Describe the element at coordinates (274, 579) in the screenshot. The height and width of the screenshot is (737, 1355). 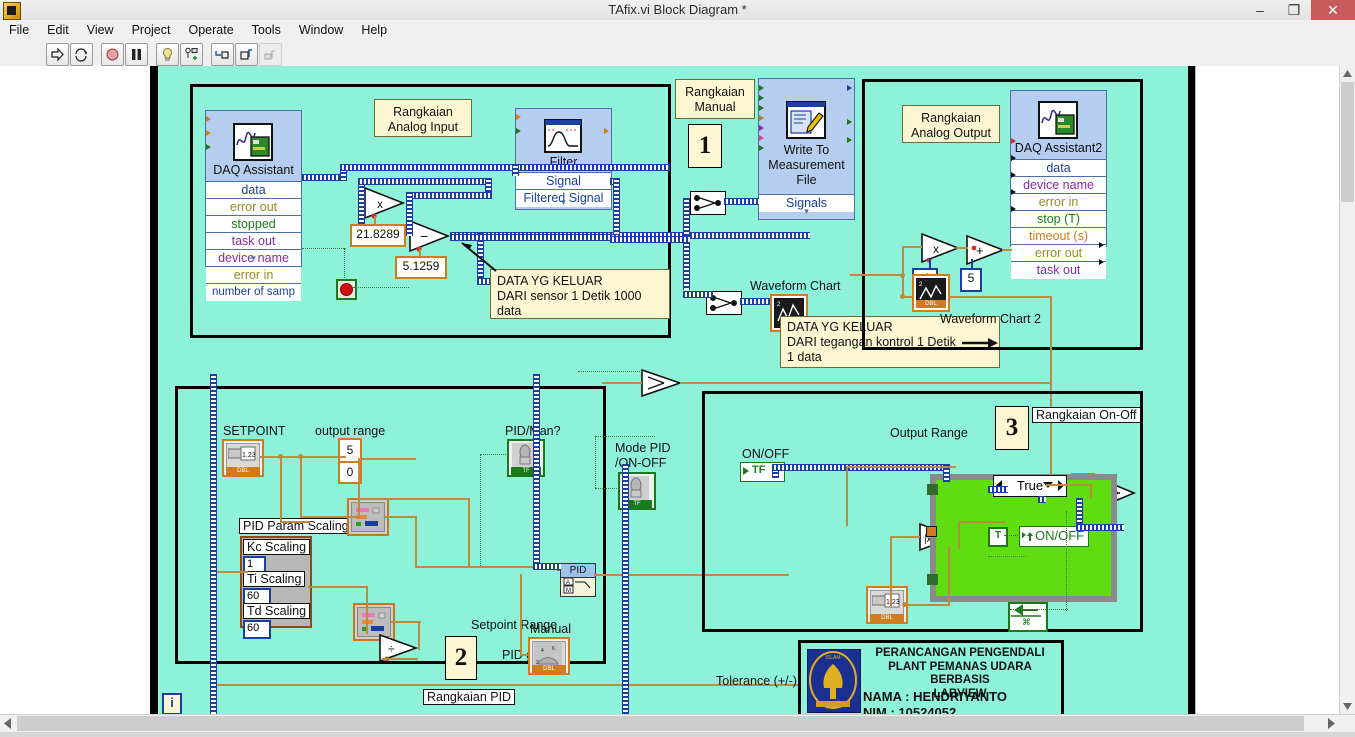
I see `ti-scaling-label: Ti Scaling` at that location.